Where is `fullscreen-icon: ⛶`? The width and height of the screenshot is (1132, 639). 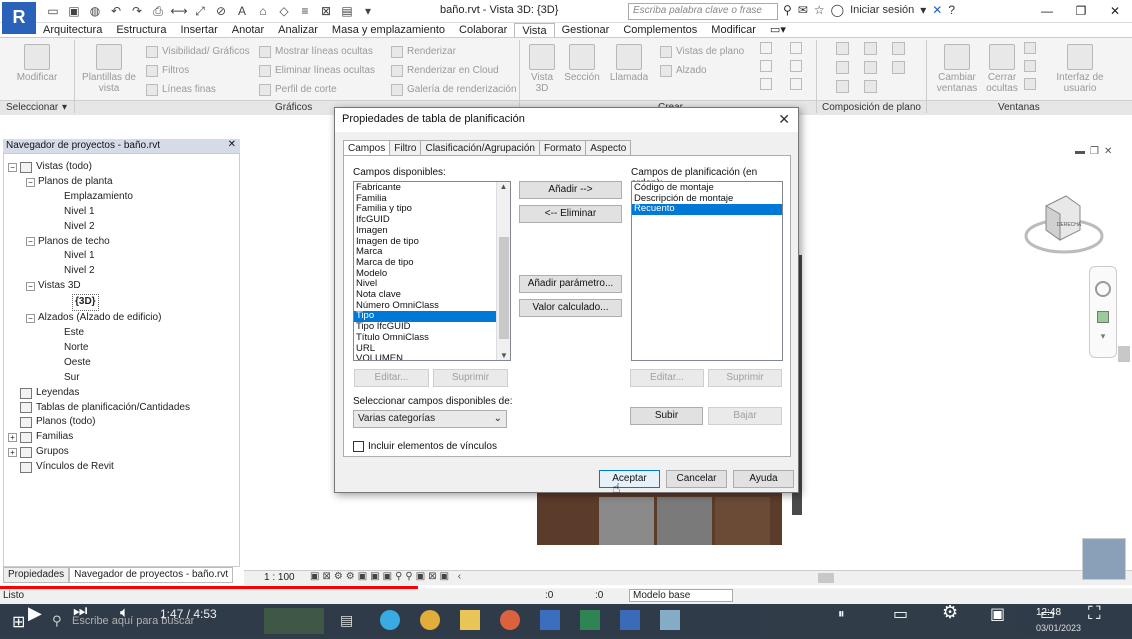 fullscreen-icon: ⛶ is located at coordinates (1094, 613).